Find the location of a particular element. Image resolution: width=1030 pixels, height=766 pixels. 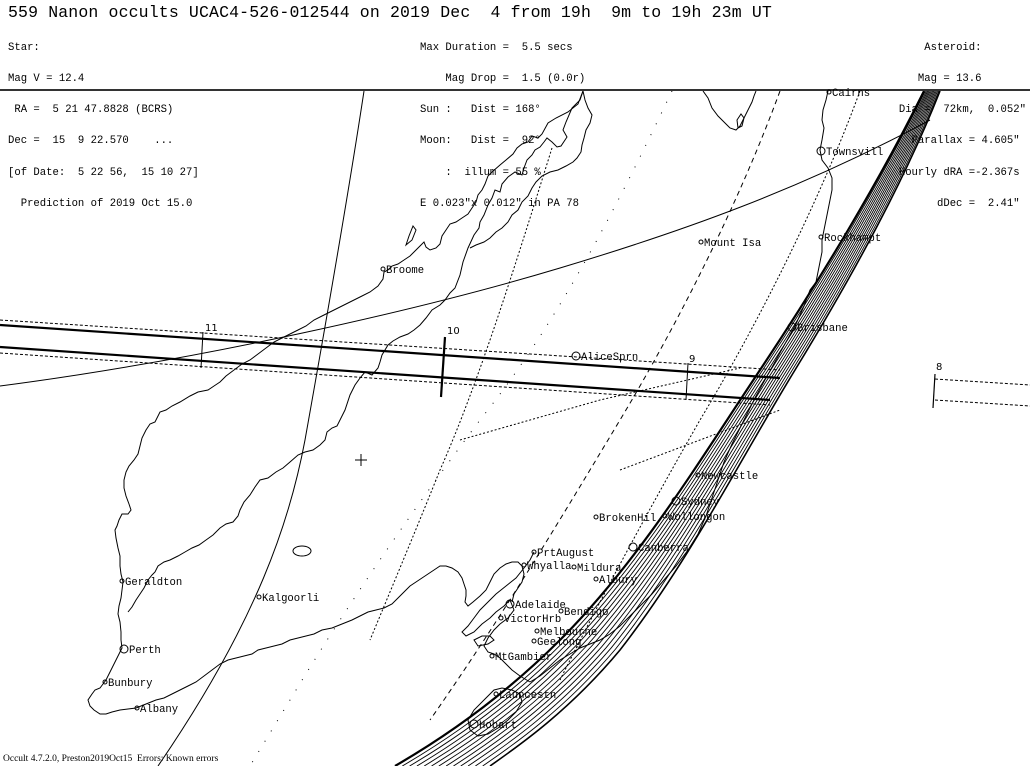

time-tick-label-9: 9 is located at coordinates (692, 359).